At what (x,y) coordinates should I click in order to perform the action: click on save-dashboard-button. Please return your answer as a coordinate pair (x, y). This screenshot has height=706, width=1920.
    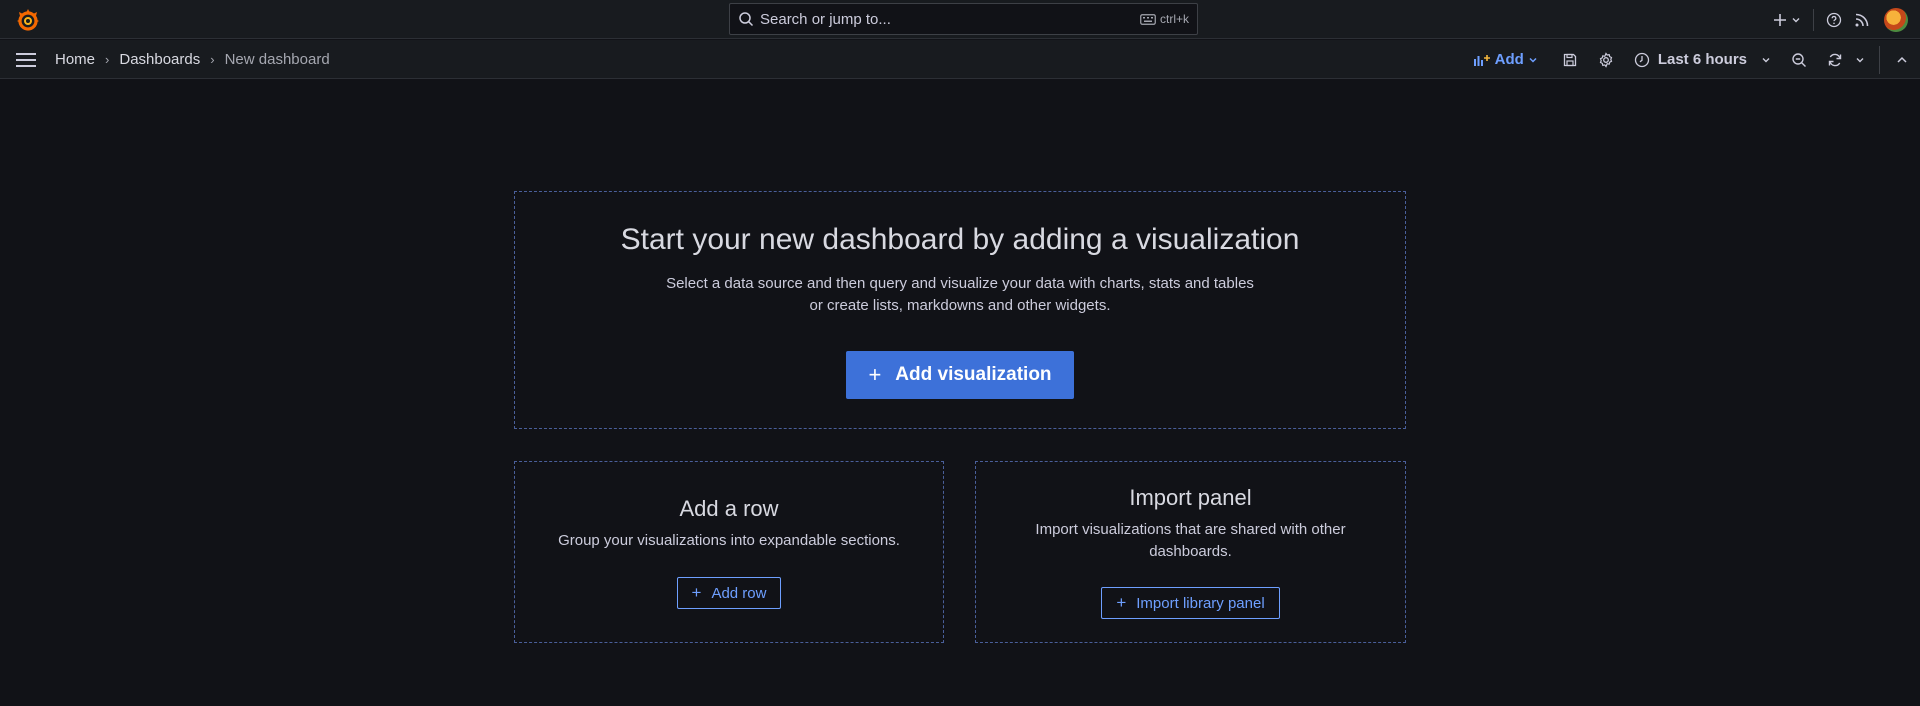
    Looking at the image, I should click on (1570, 60).